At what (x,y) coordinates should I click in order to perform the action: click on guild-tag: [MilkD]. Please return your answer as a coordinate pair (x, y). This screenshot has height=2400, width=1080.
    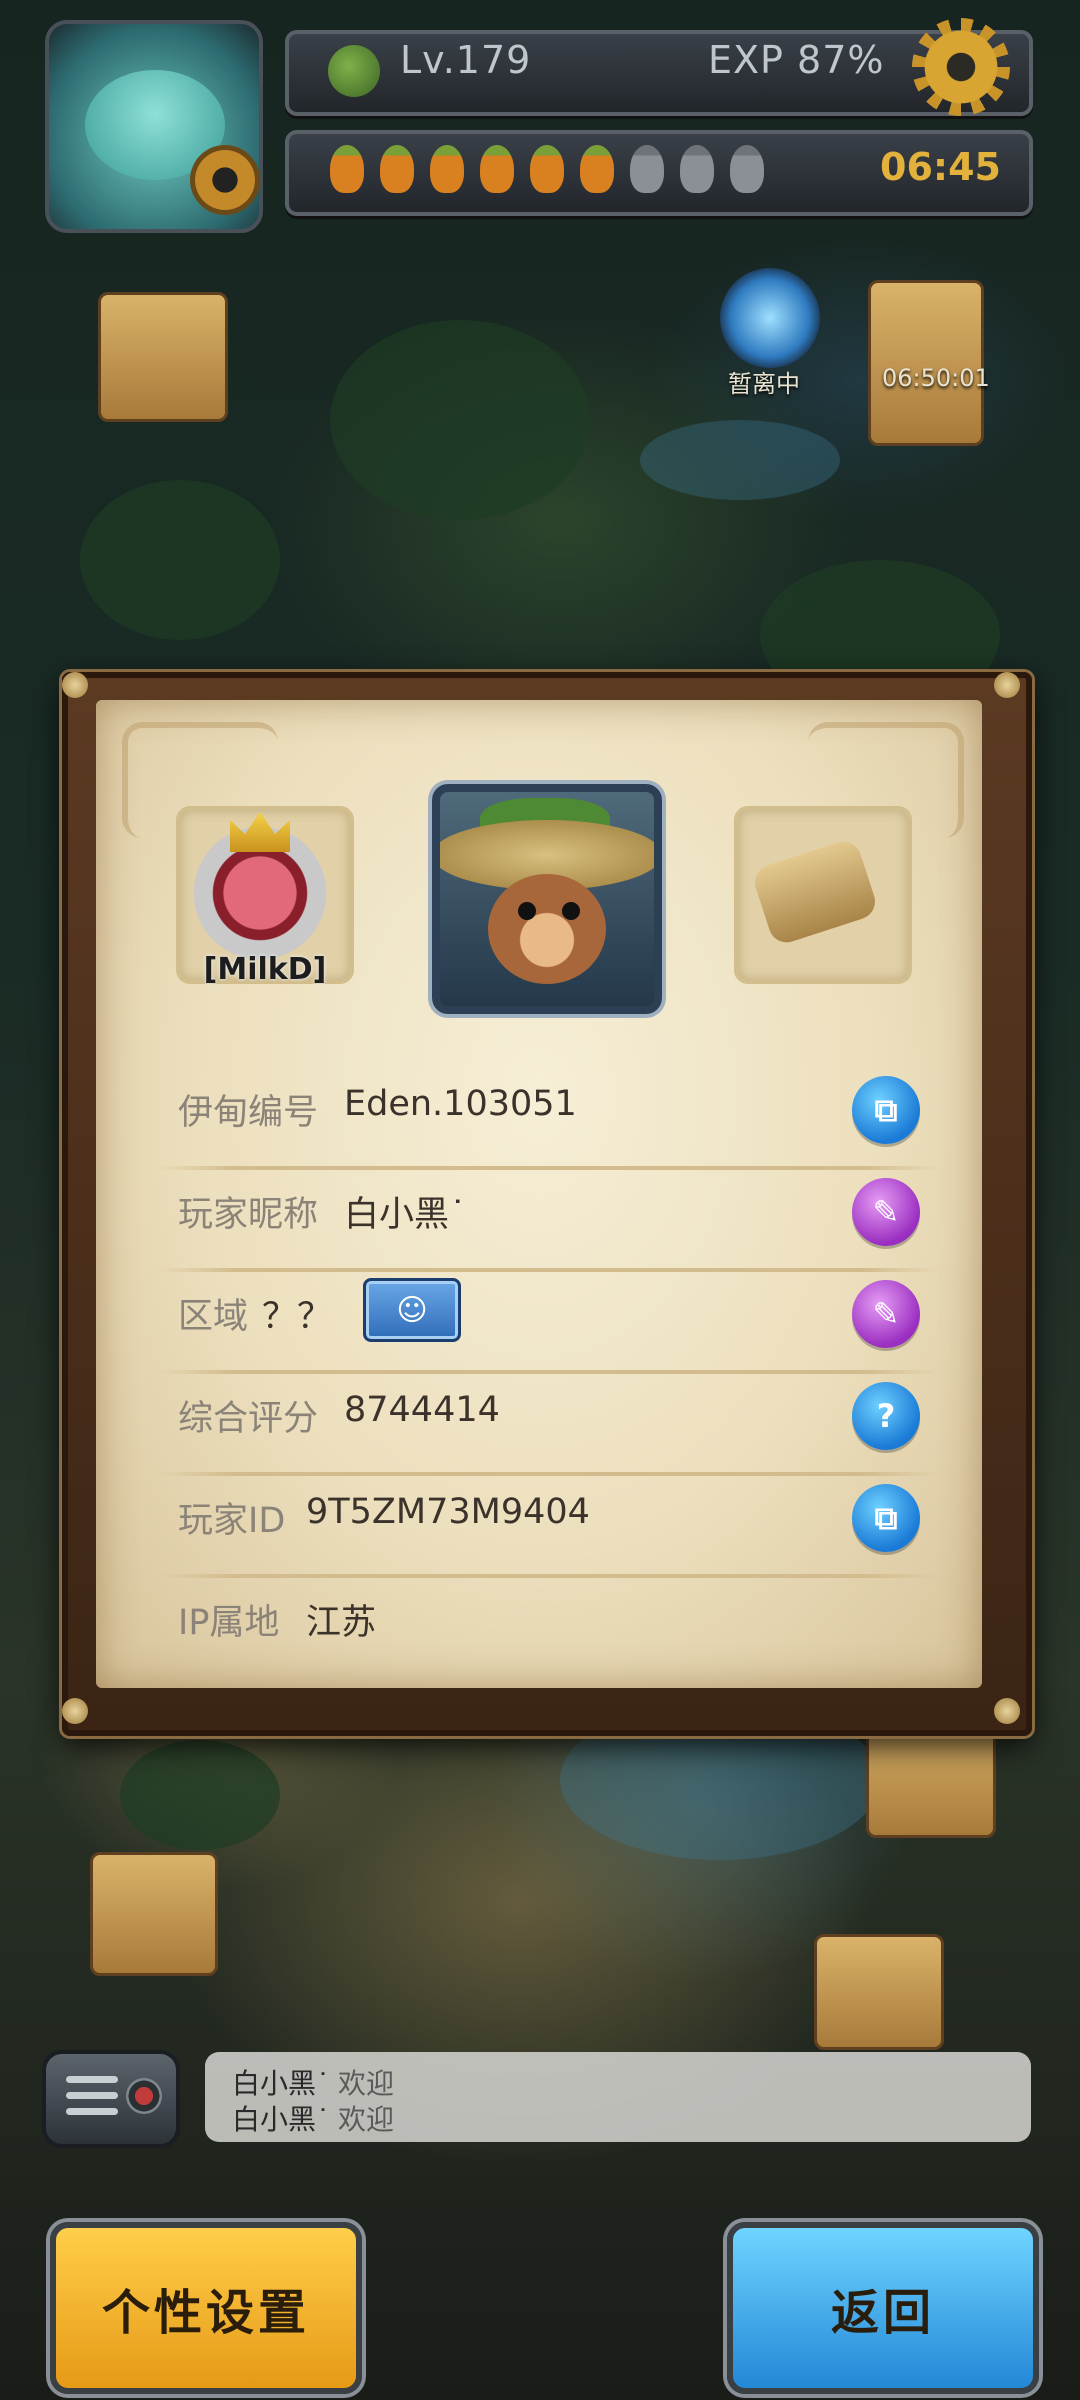
    Looking at the image, I should click on (265, 969).